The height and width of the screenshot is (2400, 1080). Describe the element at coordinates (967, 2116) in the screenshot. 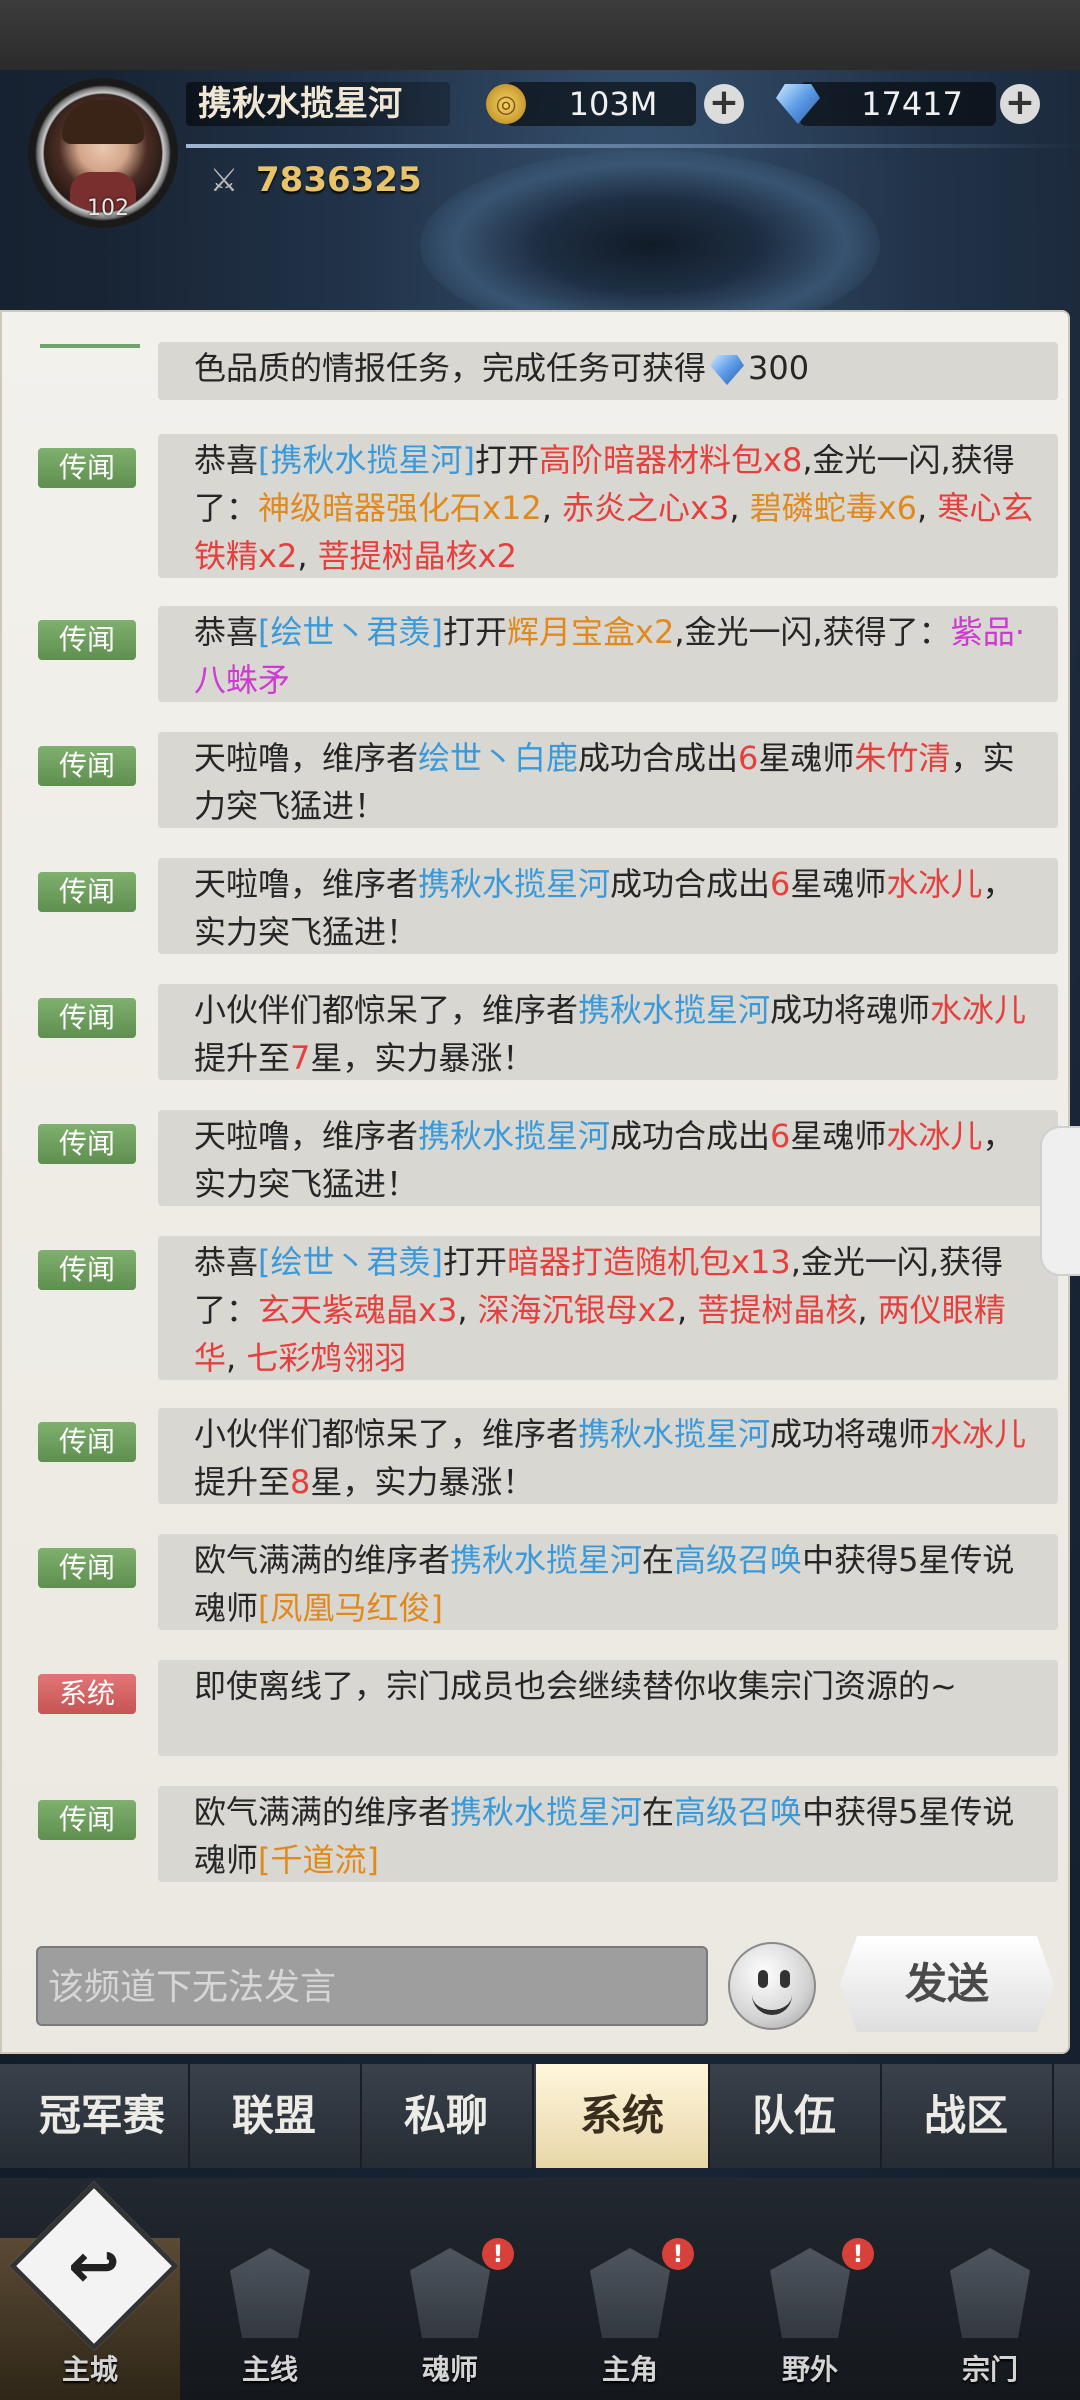

I see `tab-zone: 战区` at that location.